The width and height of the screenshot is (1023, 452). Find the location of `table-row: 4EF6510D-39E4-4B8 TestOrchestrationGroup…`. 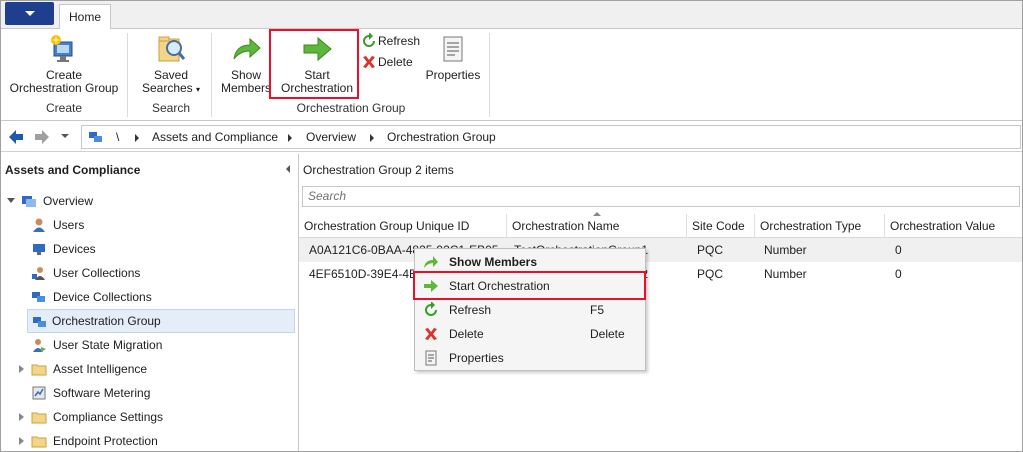

table-row: 4EF6510D-39E4-4B8 TestOrchestrationGroup… is located at coordinates (660, 274).